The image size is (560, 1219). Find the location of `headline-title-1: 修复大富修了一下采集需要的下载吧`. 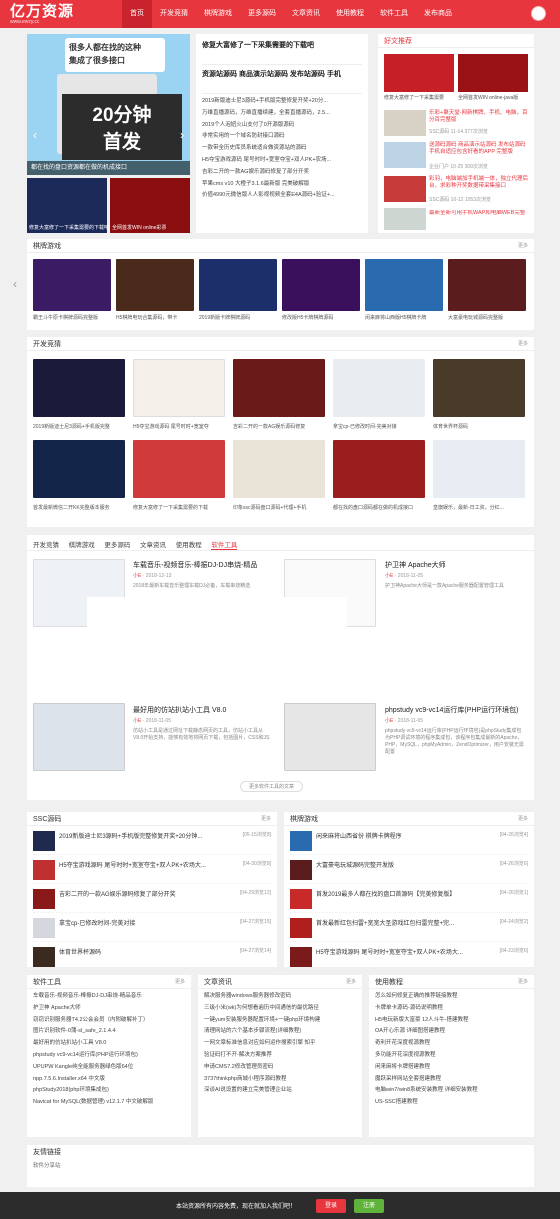

headline-title-1: 修复大富修了一下采集需要的下载吧 is located at coordinates (282, 45).